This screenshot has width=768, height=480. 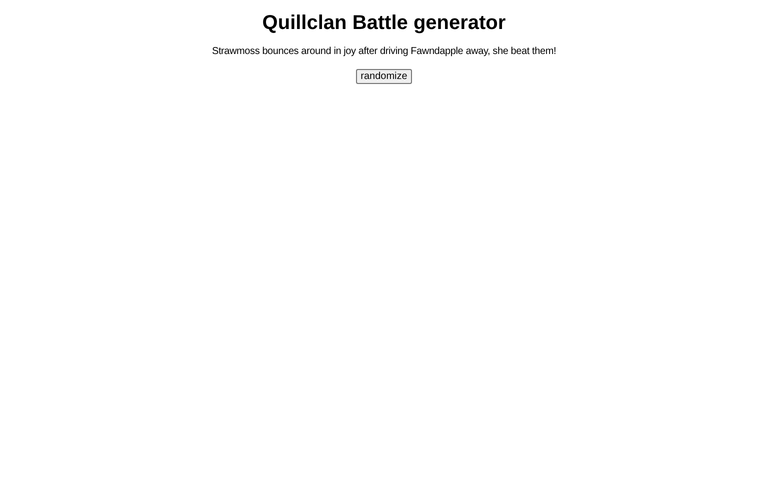 I want to click on randomize-button: randomize, so click(x=384, y=76).